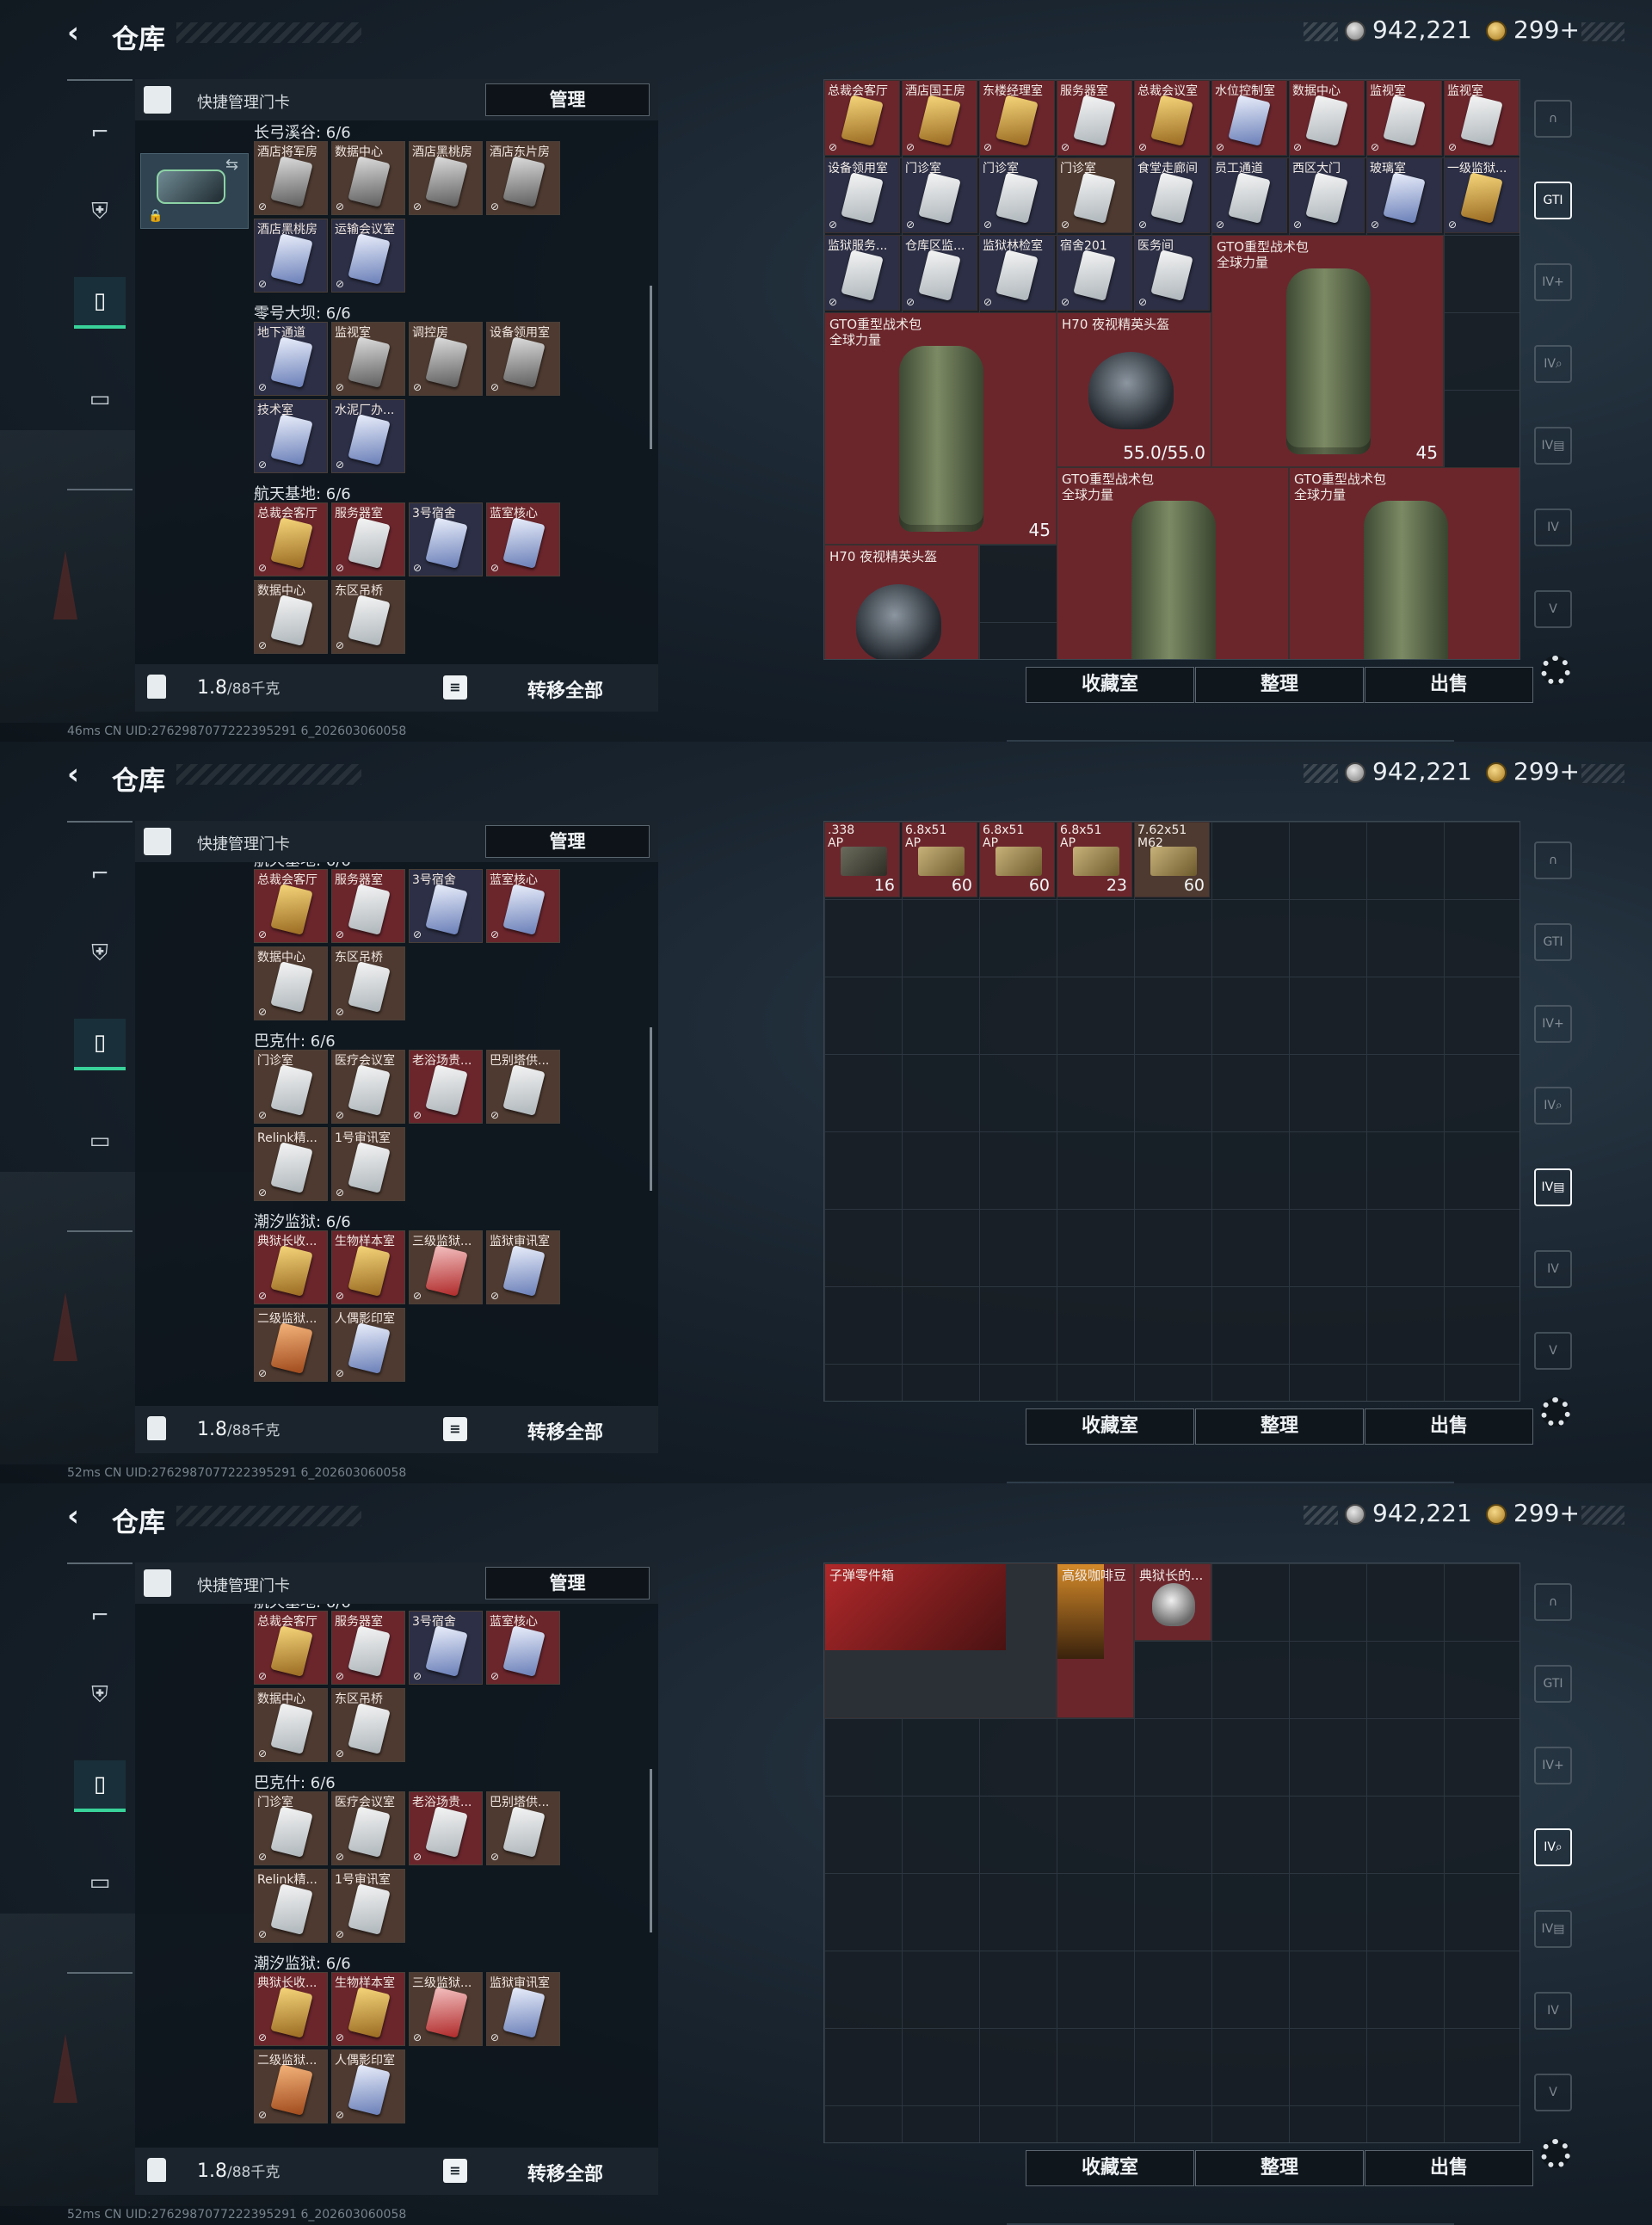 This screenshot has height=2225, width=1652. Describe the element at coordinates (156, 2170) in the screenshot. I see `lock-icon` at that location.